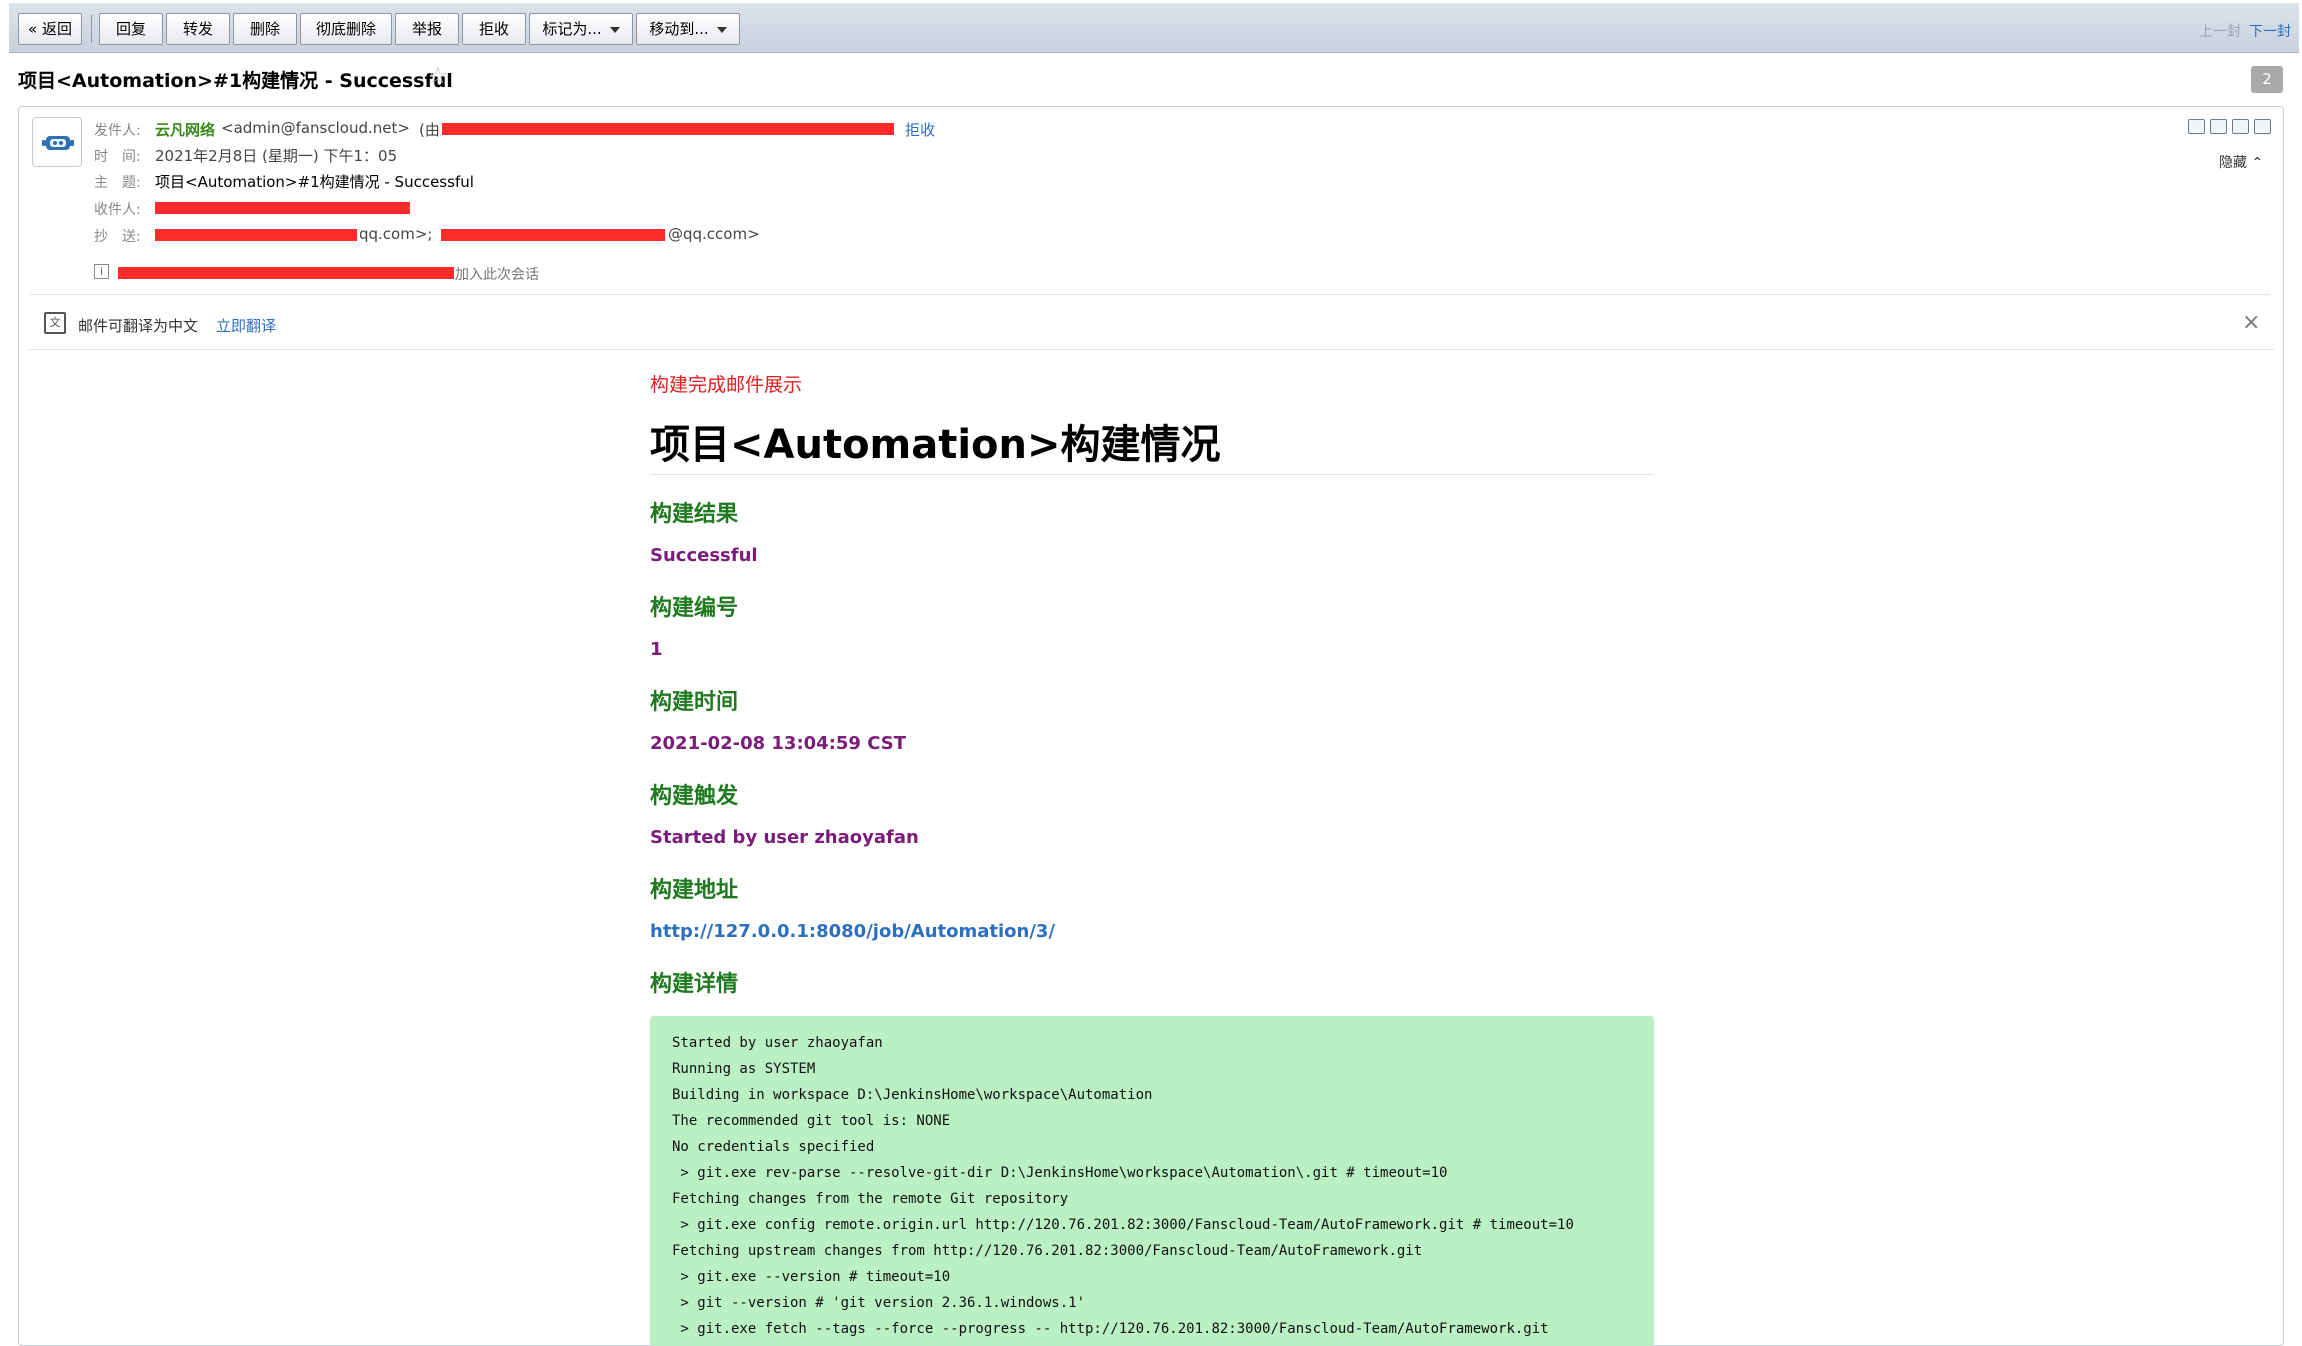  I want to click on report-button: 举报, so click(427, 29).